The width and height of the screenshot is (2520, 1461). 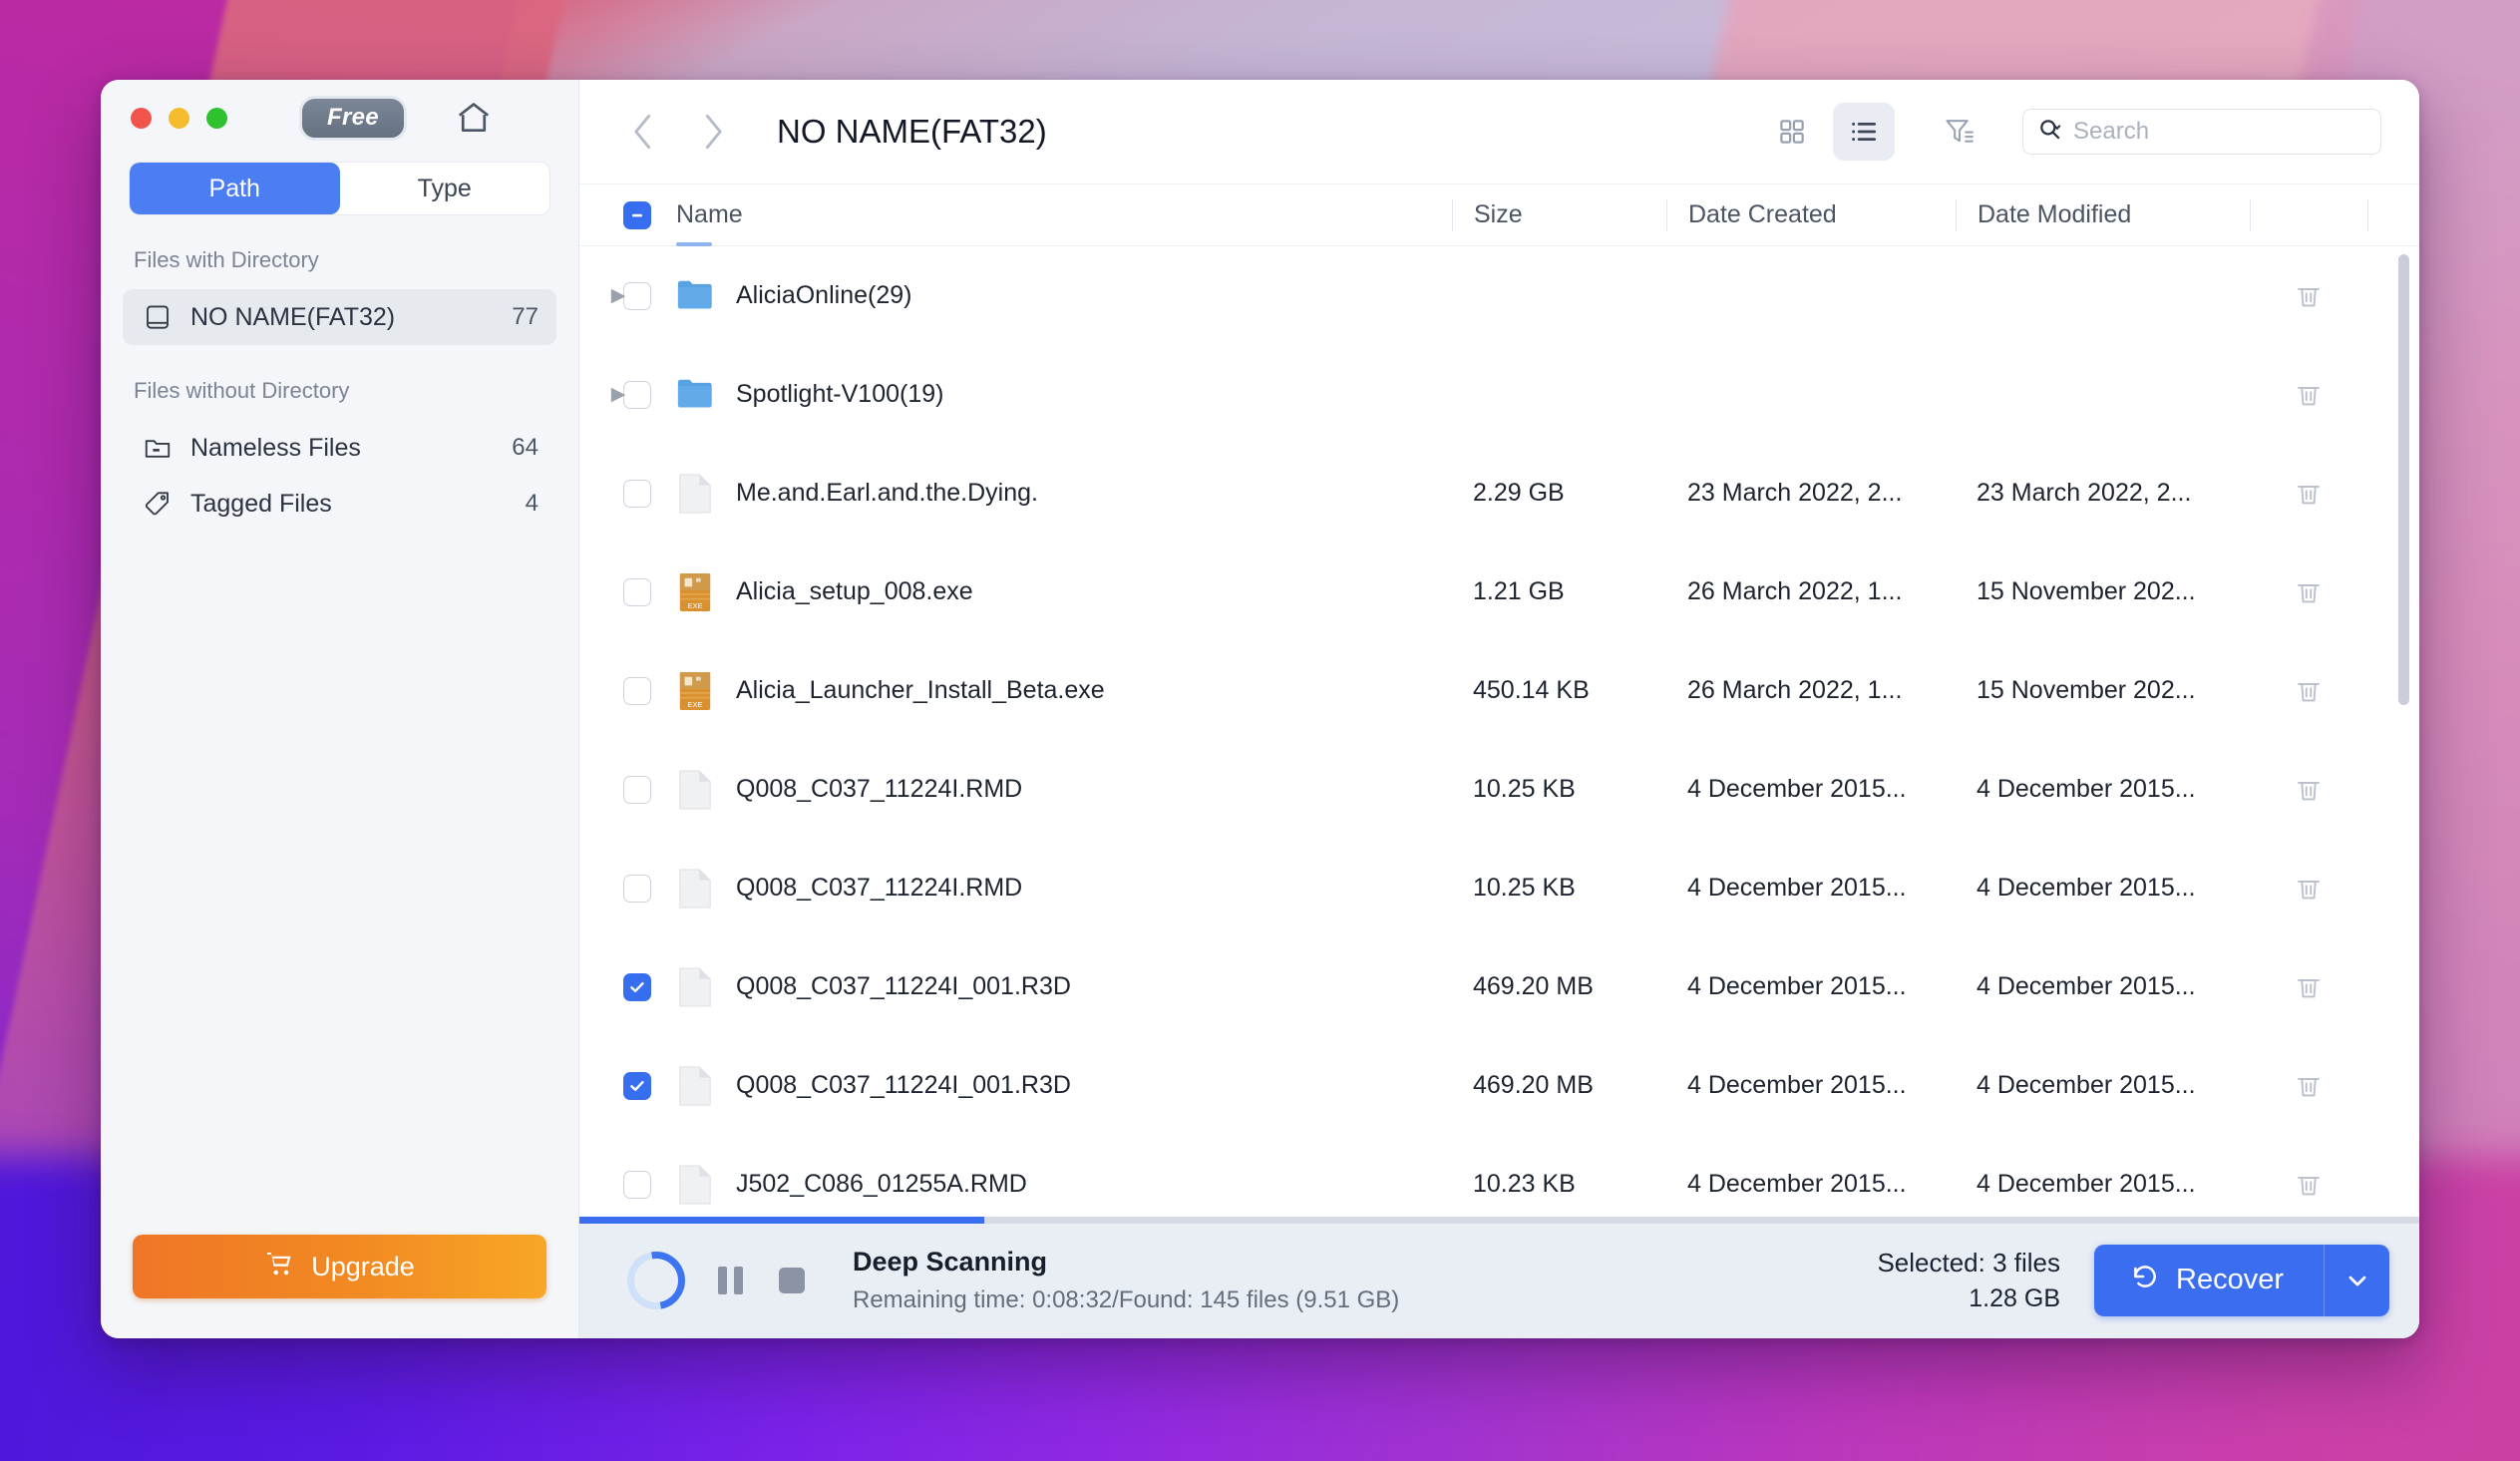 What do you see at coordinates (474, 118) in the screenshot?
I see `home-icon` at bounding box center [474, 118].